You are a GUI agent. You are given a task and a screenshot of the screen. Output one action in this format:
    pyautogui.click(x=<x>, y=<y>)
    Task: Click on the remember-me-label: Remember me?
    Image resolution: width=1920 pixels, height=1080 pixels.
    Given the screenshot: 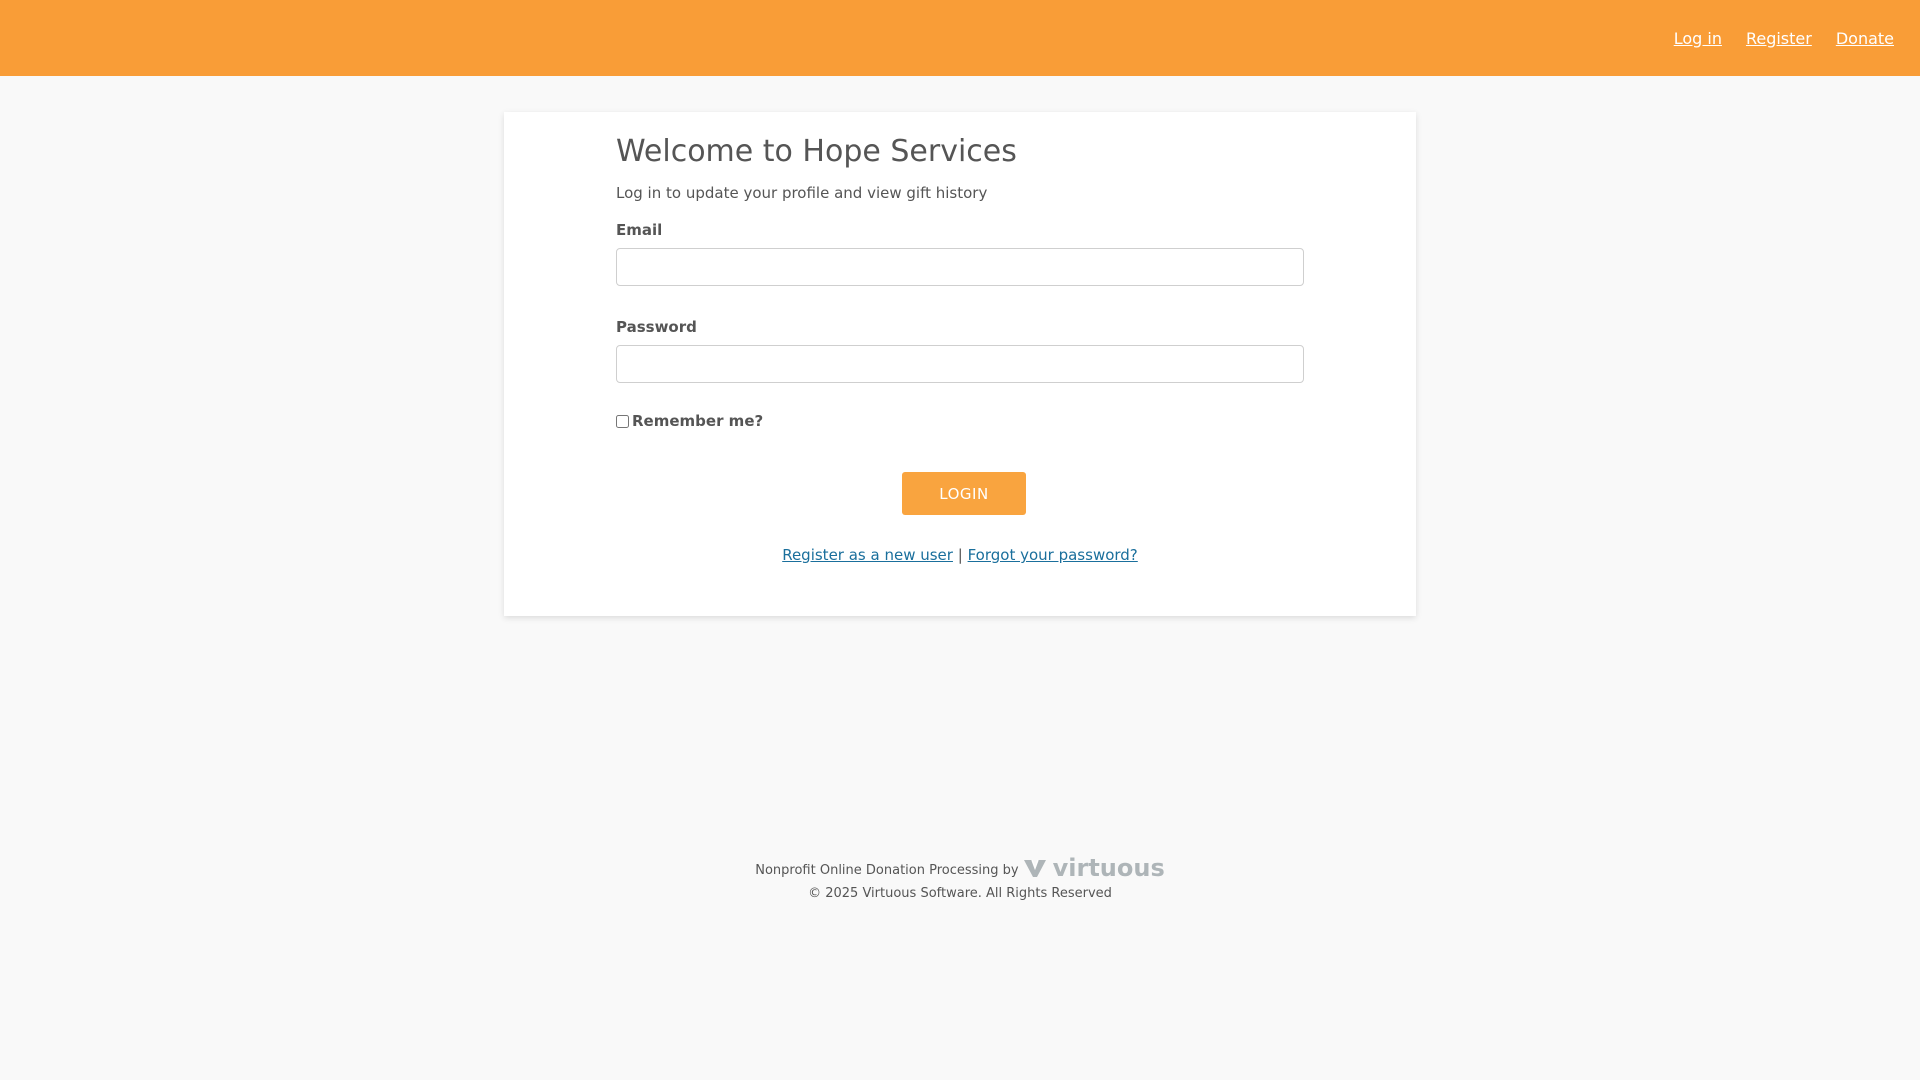 What is the action you would take?
    pyautogui.click(x=697, y=421)
    